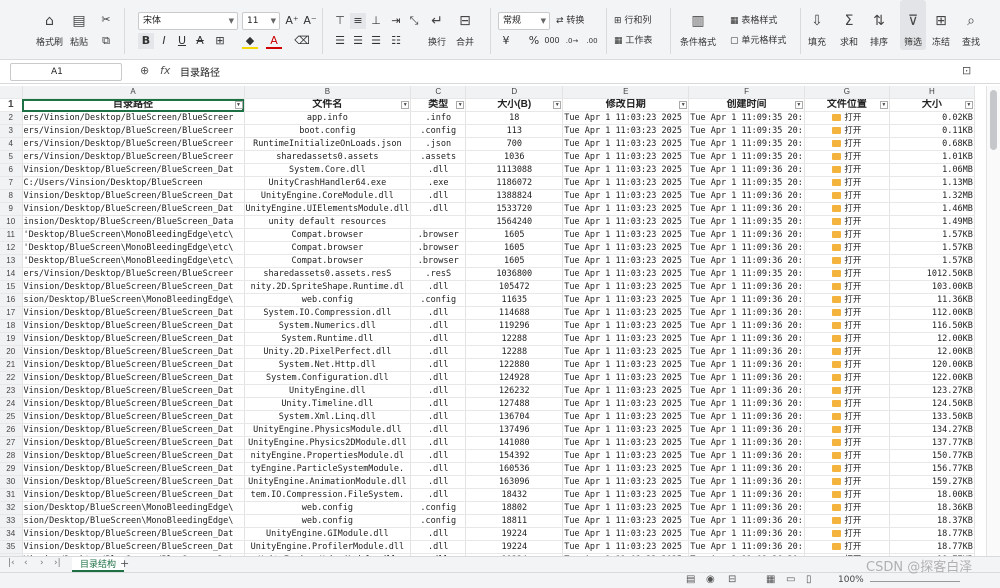 The width and height of the screenshot is (1000, 588). I want to click on table-cell: System.Configuration.dll, so click(328, 378).